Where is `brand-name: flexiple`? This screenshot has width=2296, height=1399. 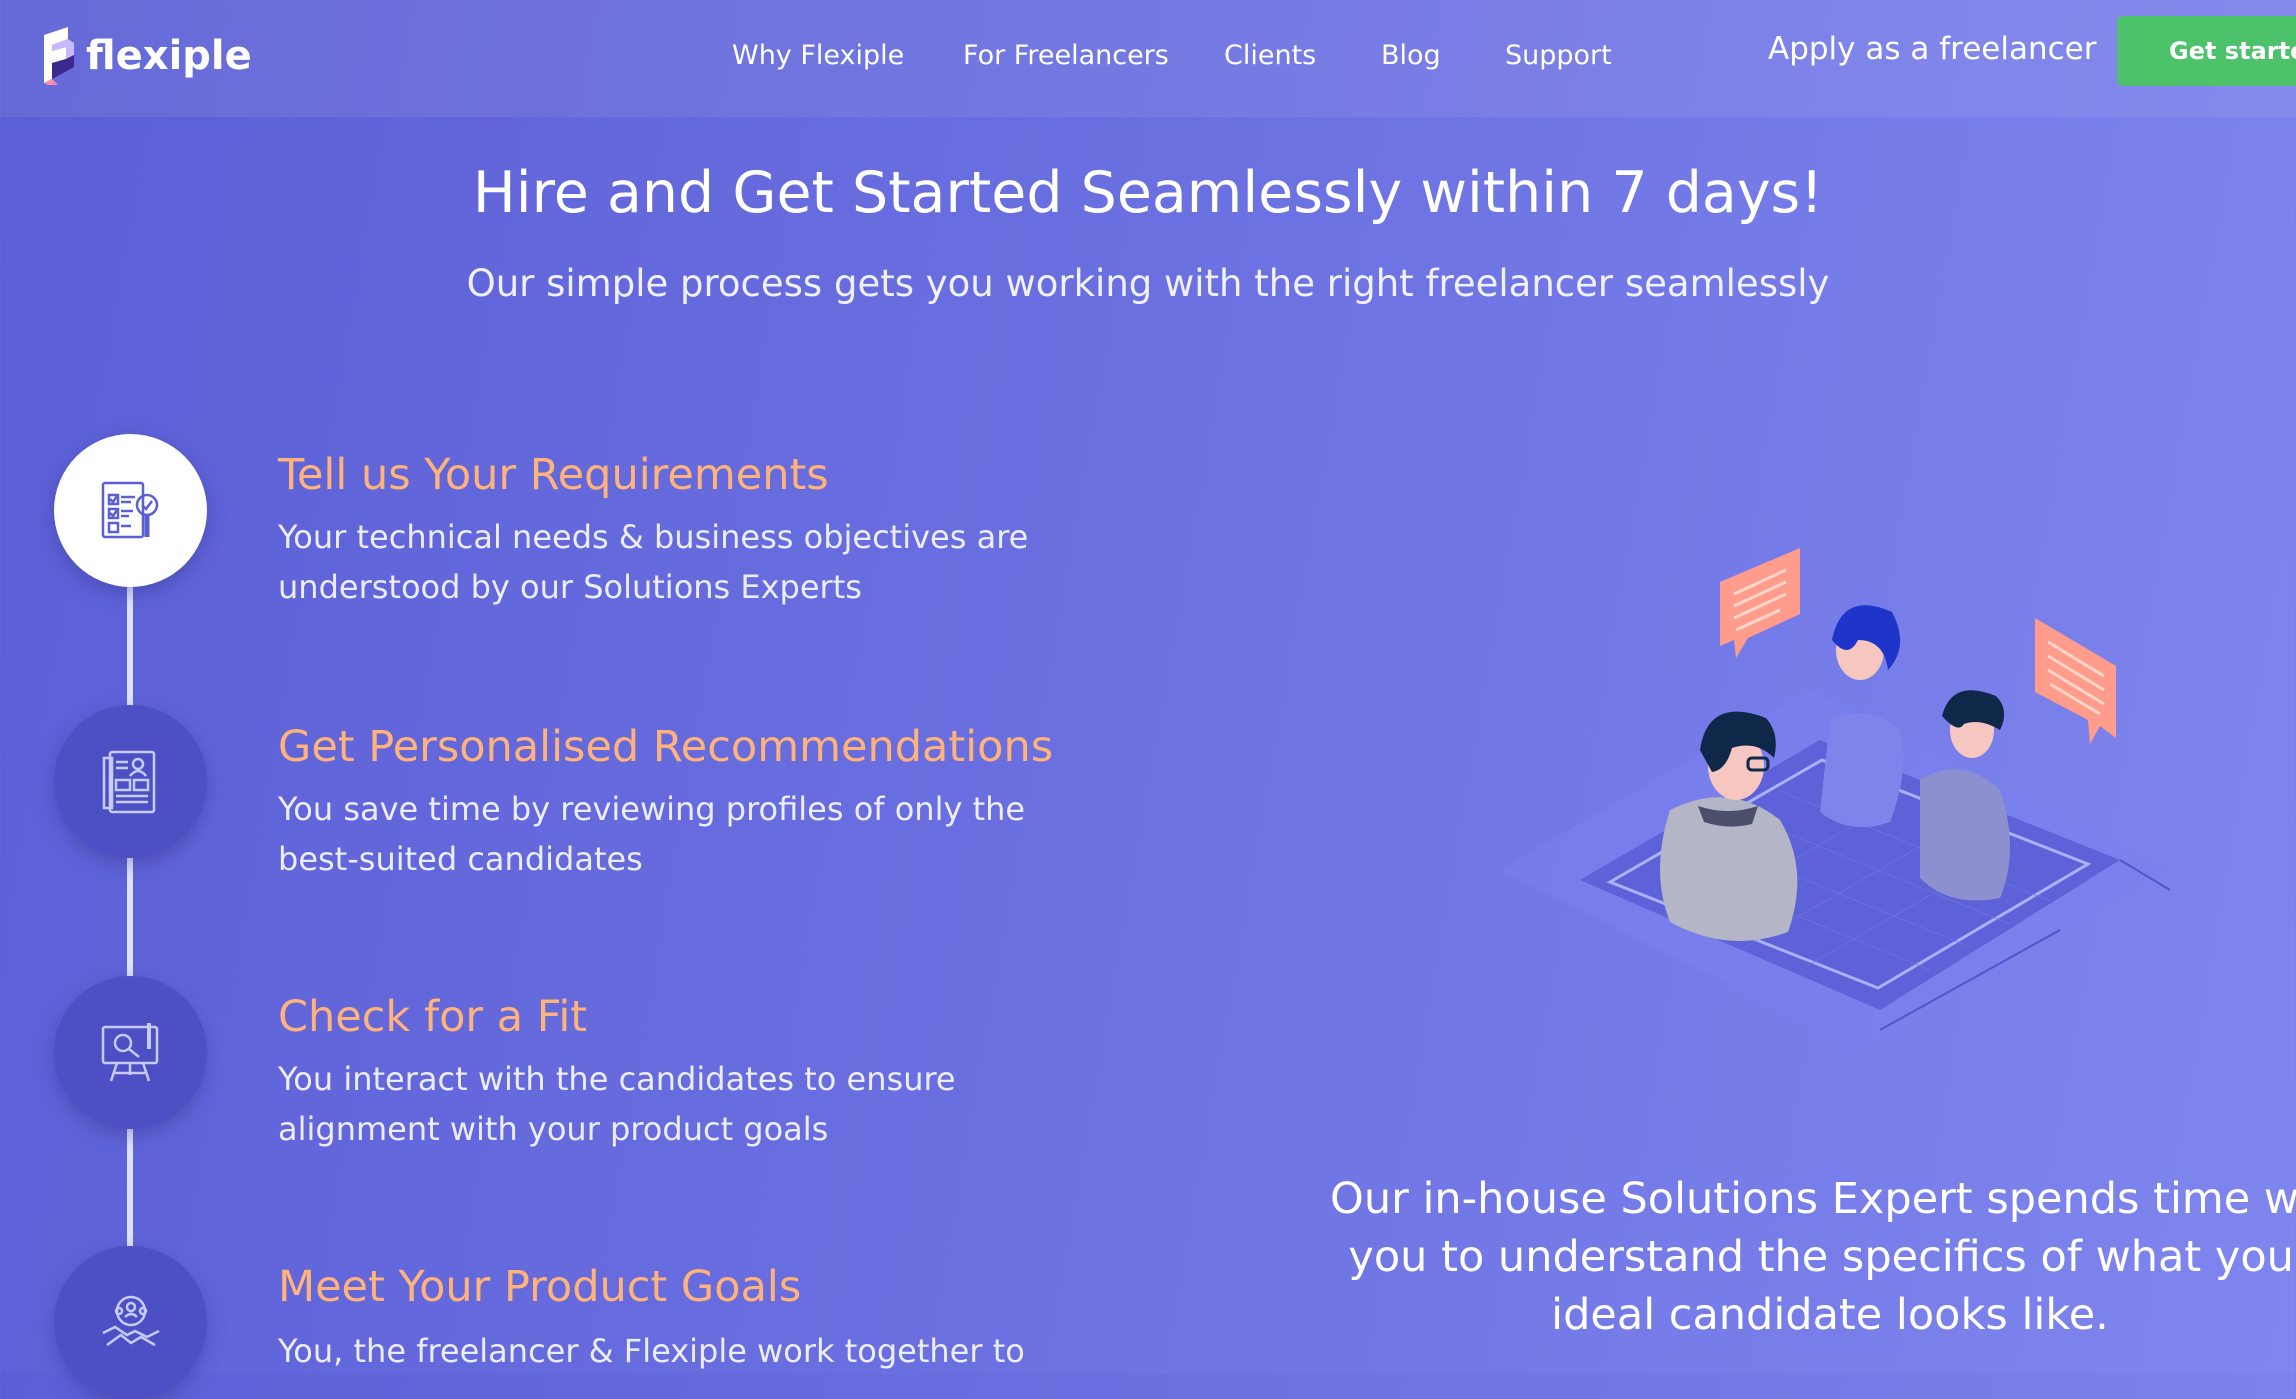
brand-name: flexiple is located at coordinates (169, 56).